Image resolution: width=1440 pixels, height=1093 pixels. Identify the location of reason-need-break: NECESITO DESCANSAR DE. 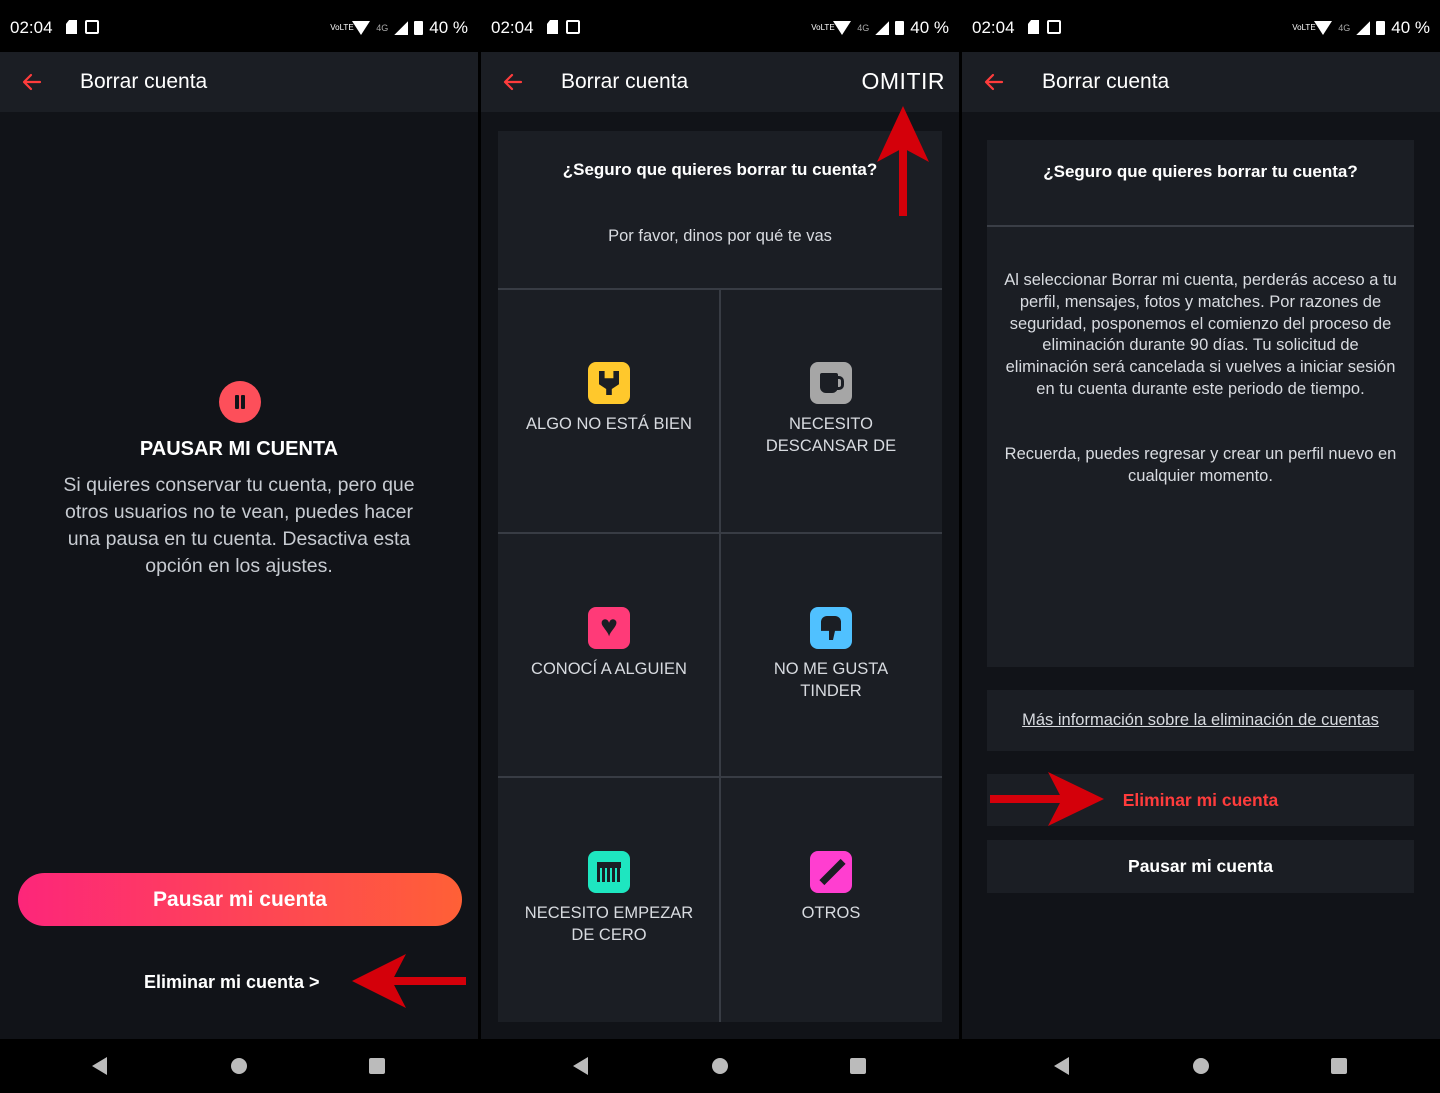
(831, 409).